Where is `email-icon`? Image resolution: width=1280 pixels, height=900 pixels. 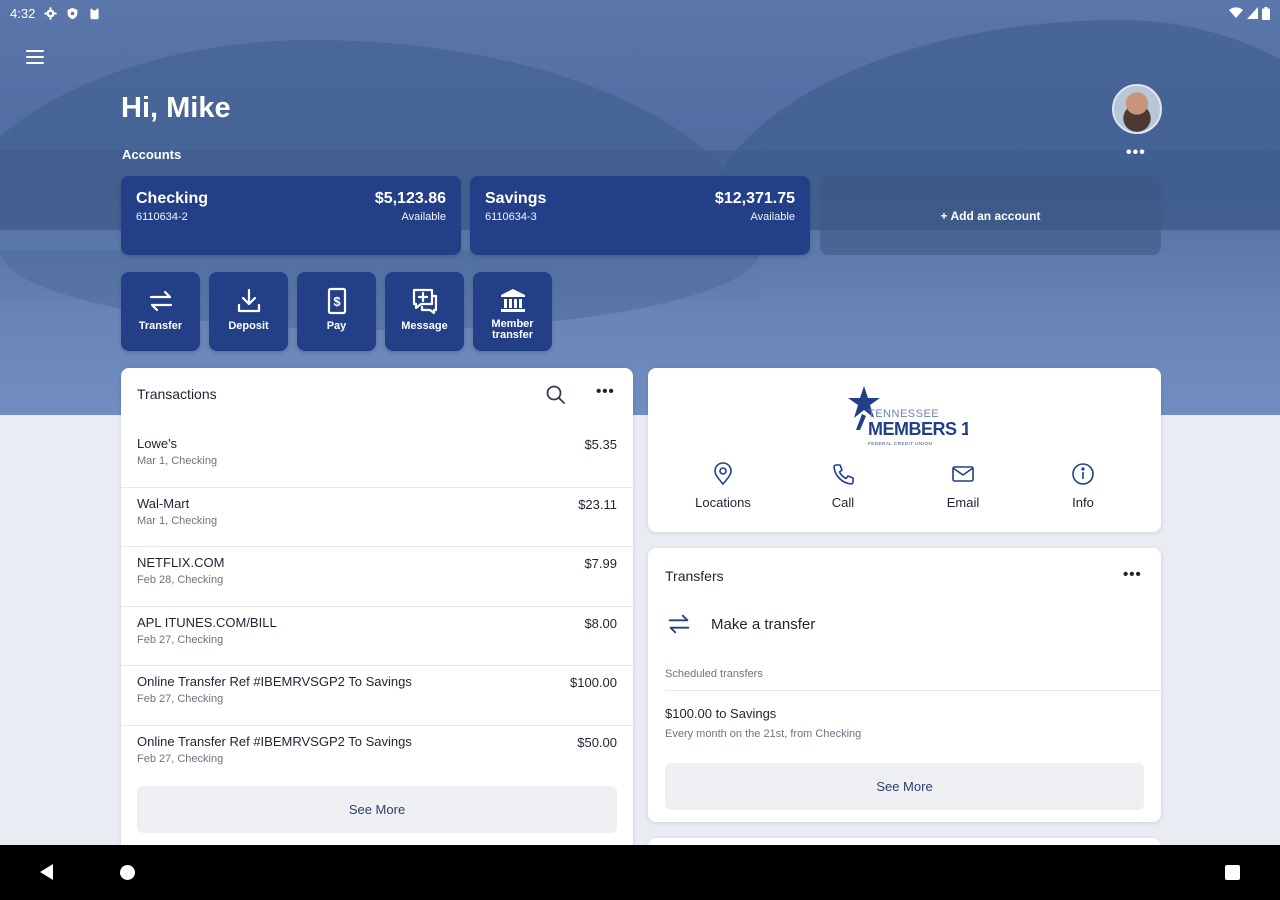 email-icon is located at coordinates (963, 474).